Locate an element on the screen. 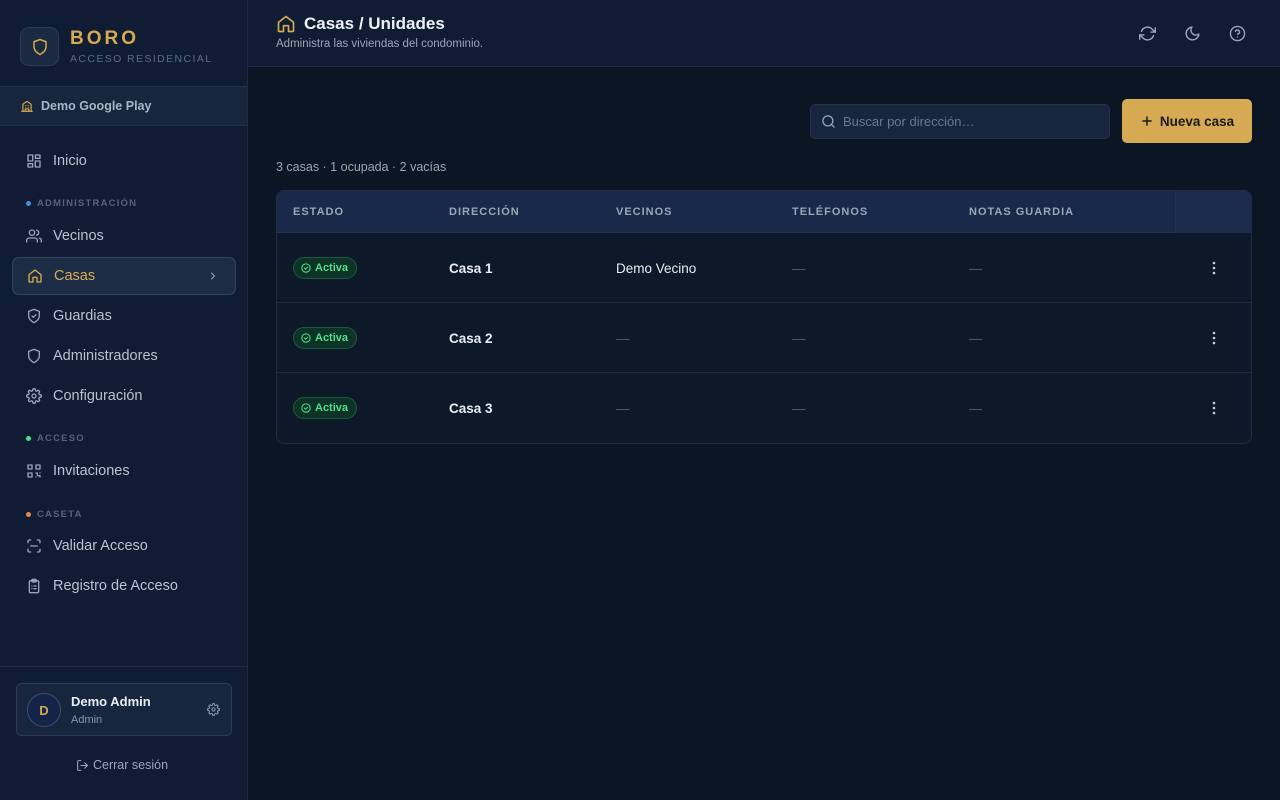 Image resolution: width=1280 pixels, height=800 pixels. org-selector: Demo Google Play is located at coordinates (123, 106).